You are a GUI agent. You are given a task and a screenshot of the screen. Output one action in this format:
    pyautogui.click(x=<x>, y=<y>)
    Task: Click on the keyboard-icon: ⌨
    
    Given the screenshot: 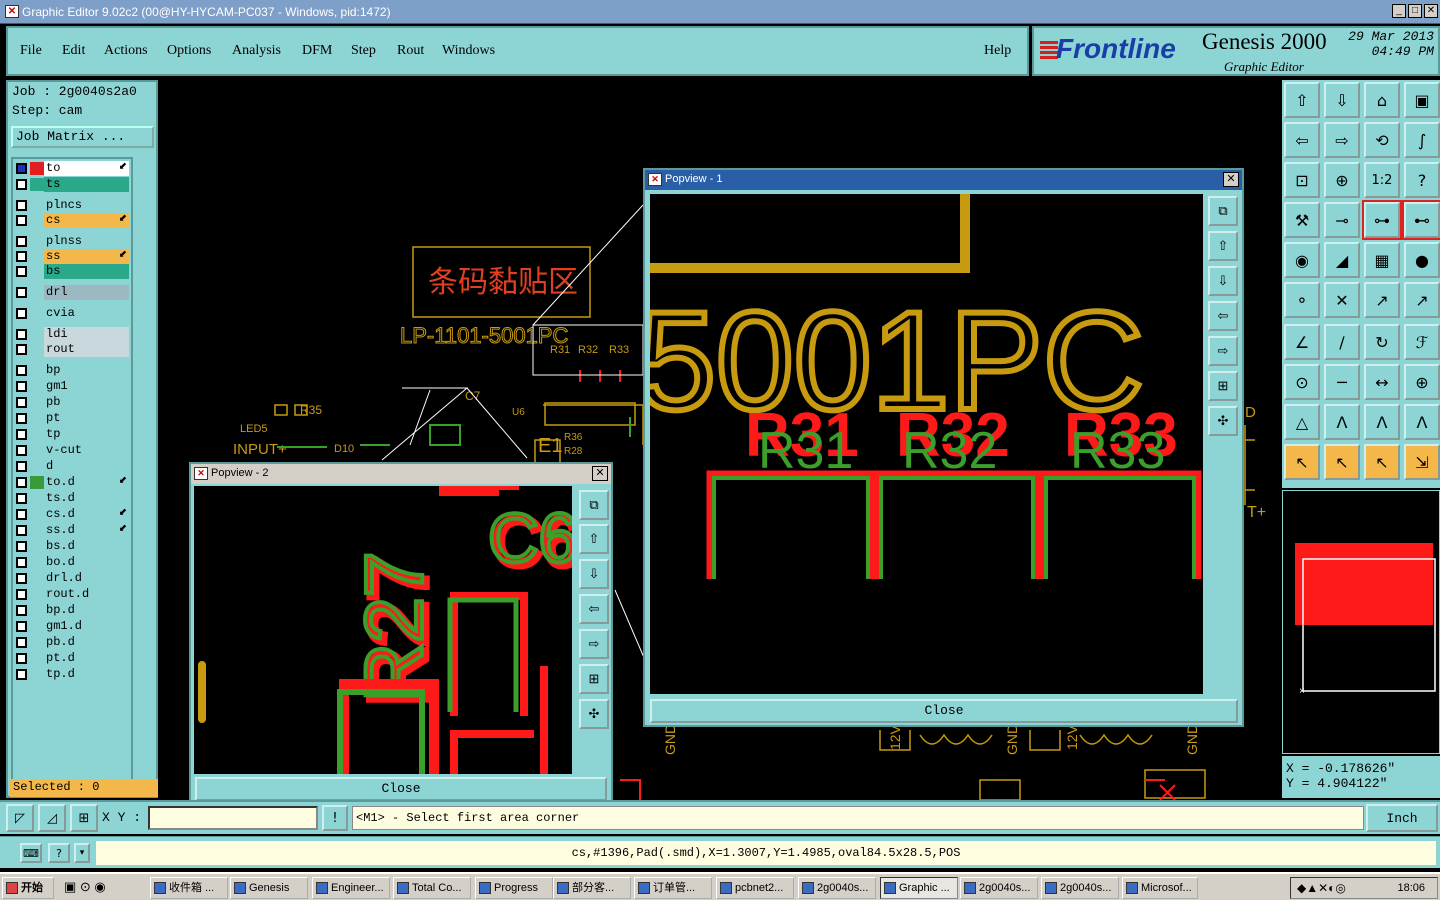 What is the action you would take?
    pyautogui.click(x=31, y=853)
    